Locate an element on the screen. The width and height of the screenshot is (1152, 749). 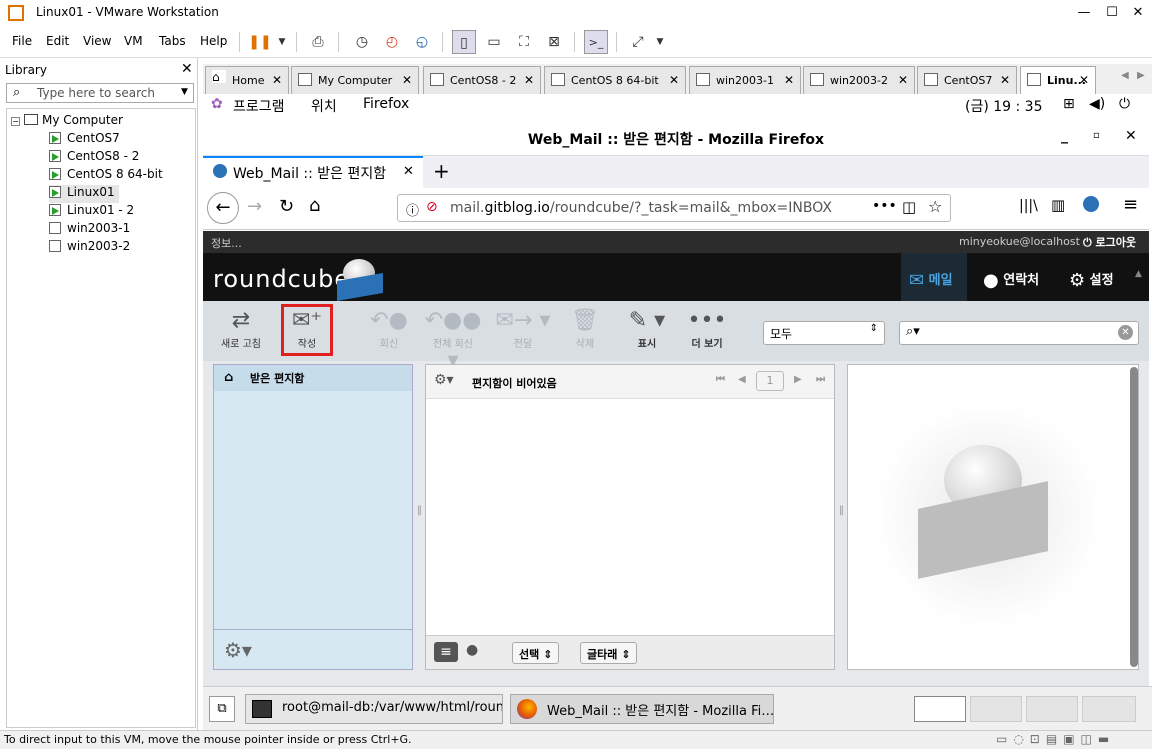
vm-tab-my-computer: My Computer ✕ is located at coordinates (355, 80).